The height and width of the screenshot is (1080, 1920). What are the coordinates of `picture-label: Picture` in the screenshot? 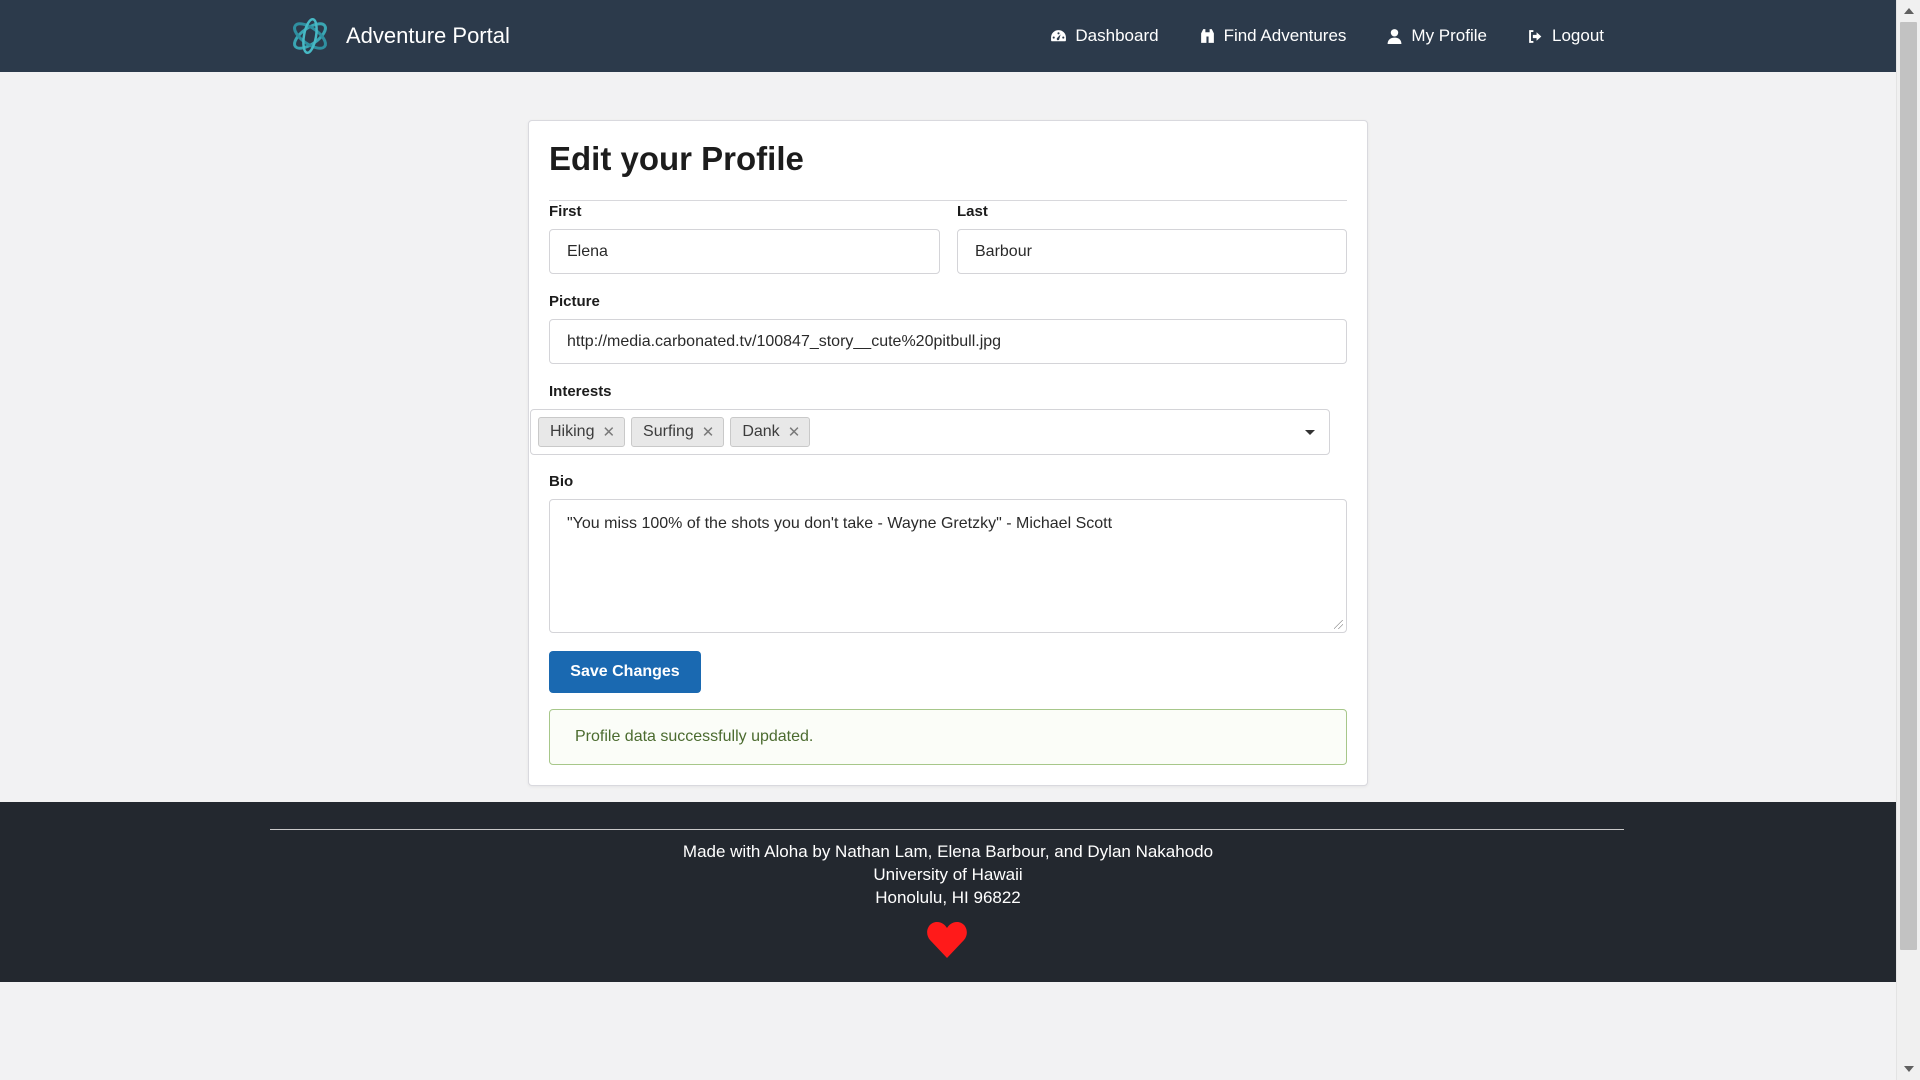 It's located at (574, 301).